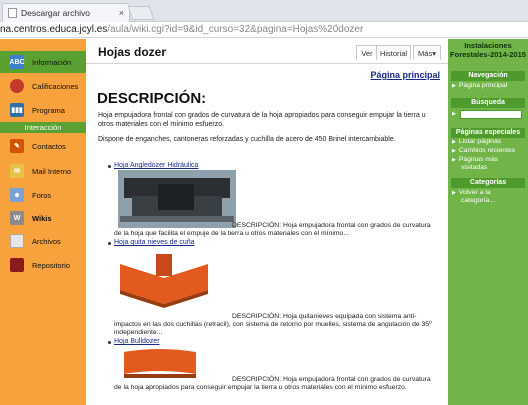 The height and width of the screenshot is (405, 528). I want to click on folder-icon, so click(17, 241).